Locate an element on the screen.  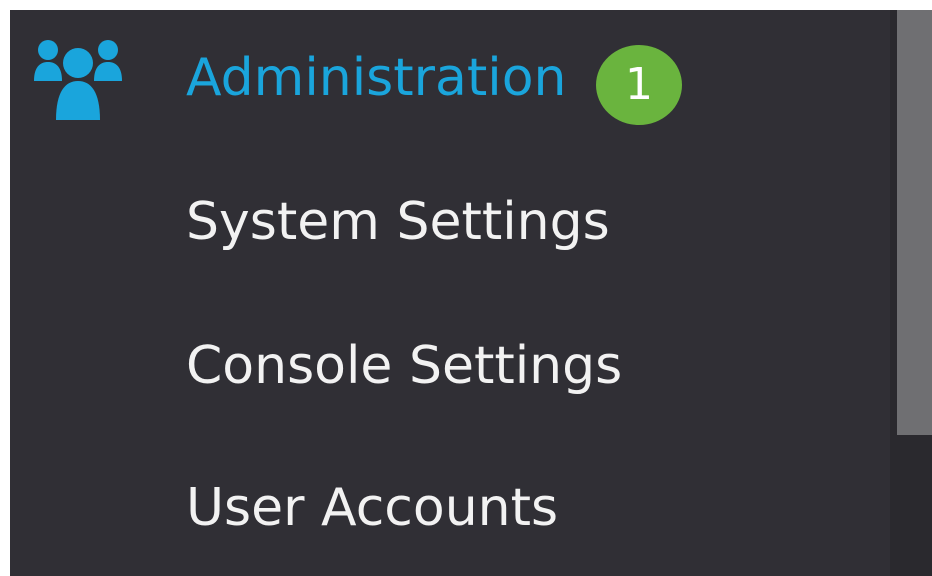
sidebar-item-user-accounts: User Accounts is located at coordinates (372, 508).